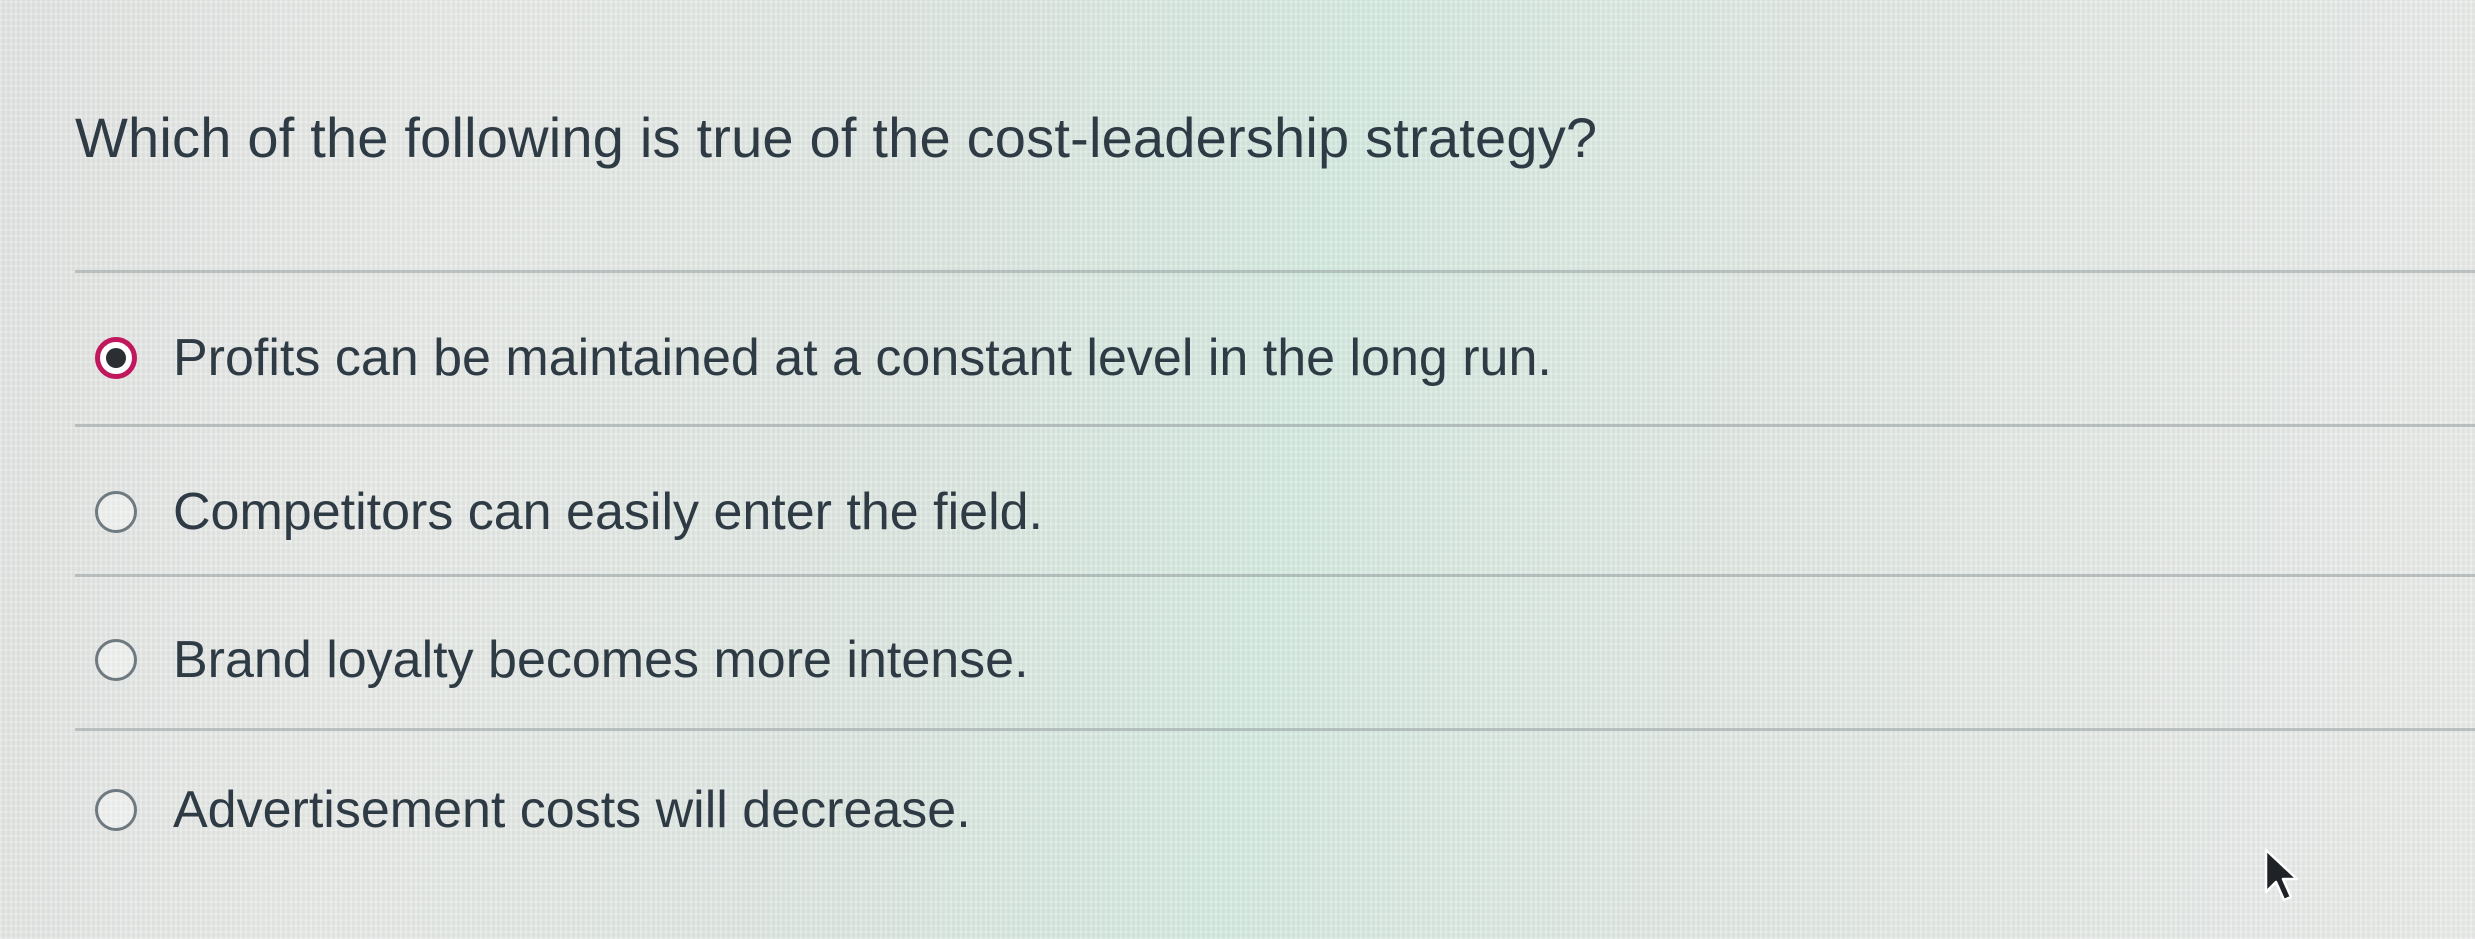 The image size is (2475, 939). I want to click on answer-option-4: Advertisement costs will decrease., so click(533, 810).